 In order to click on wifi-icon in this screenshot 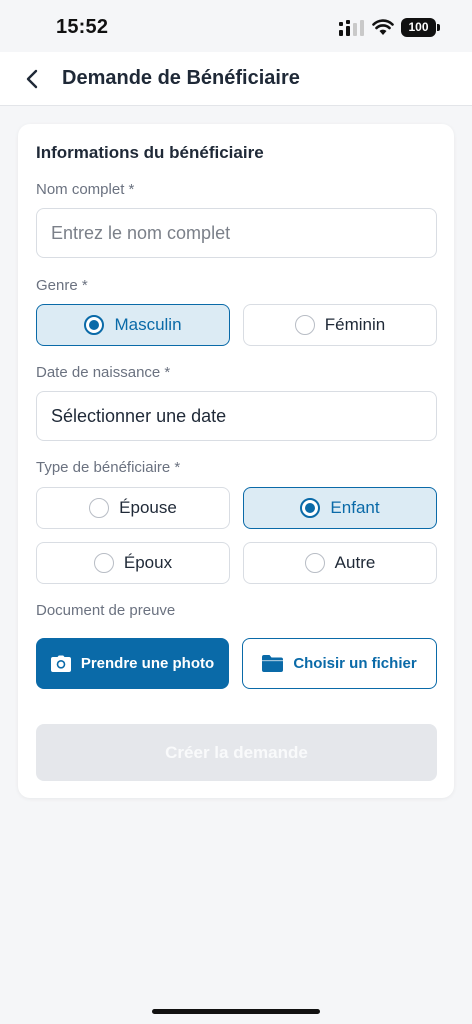, I will do `click(383, 27)`.